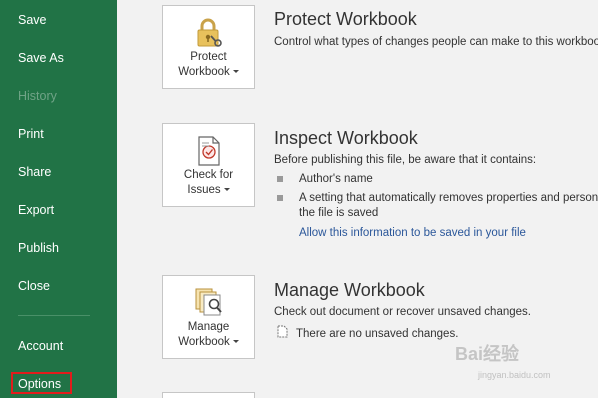 The image size is (598, 398). Describe the element at coordinates (377, 334) in the screenshot. I see `unsaved-changes-text: There are no unsaved changes.` at that location.